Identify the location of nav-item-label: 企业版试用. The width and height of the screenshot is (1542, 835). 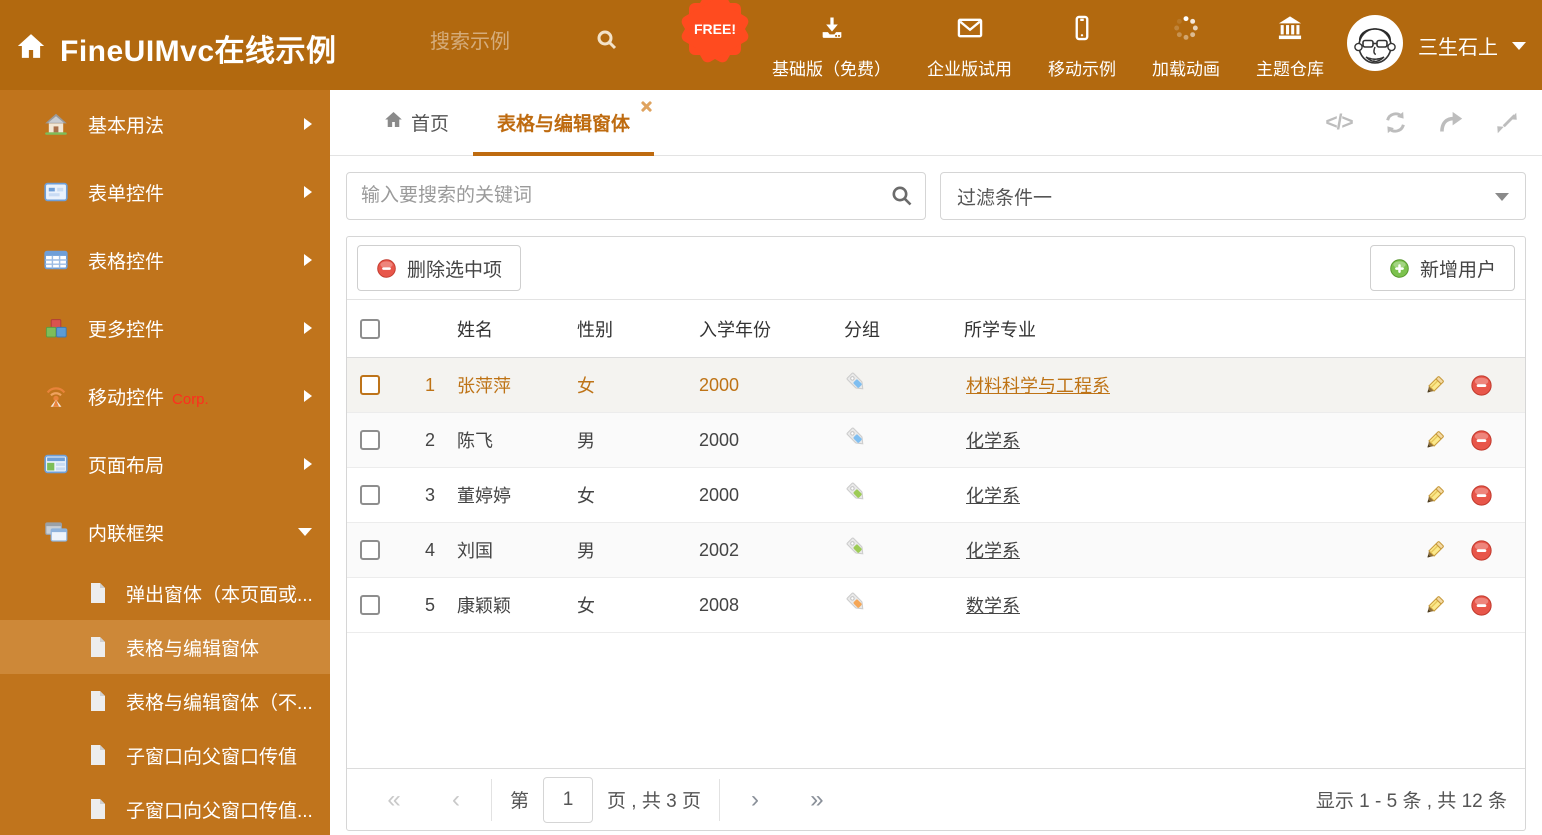
(969, 69).